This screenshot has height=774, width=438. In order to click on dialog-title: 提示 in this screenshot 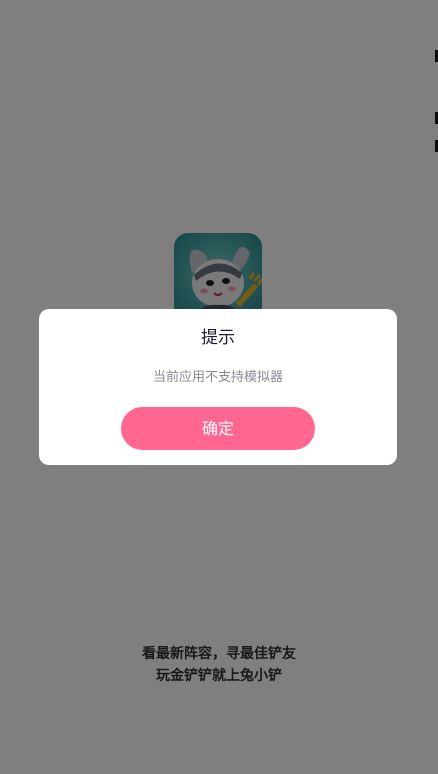, I will do `click(218, 338)`.